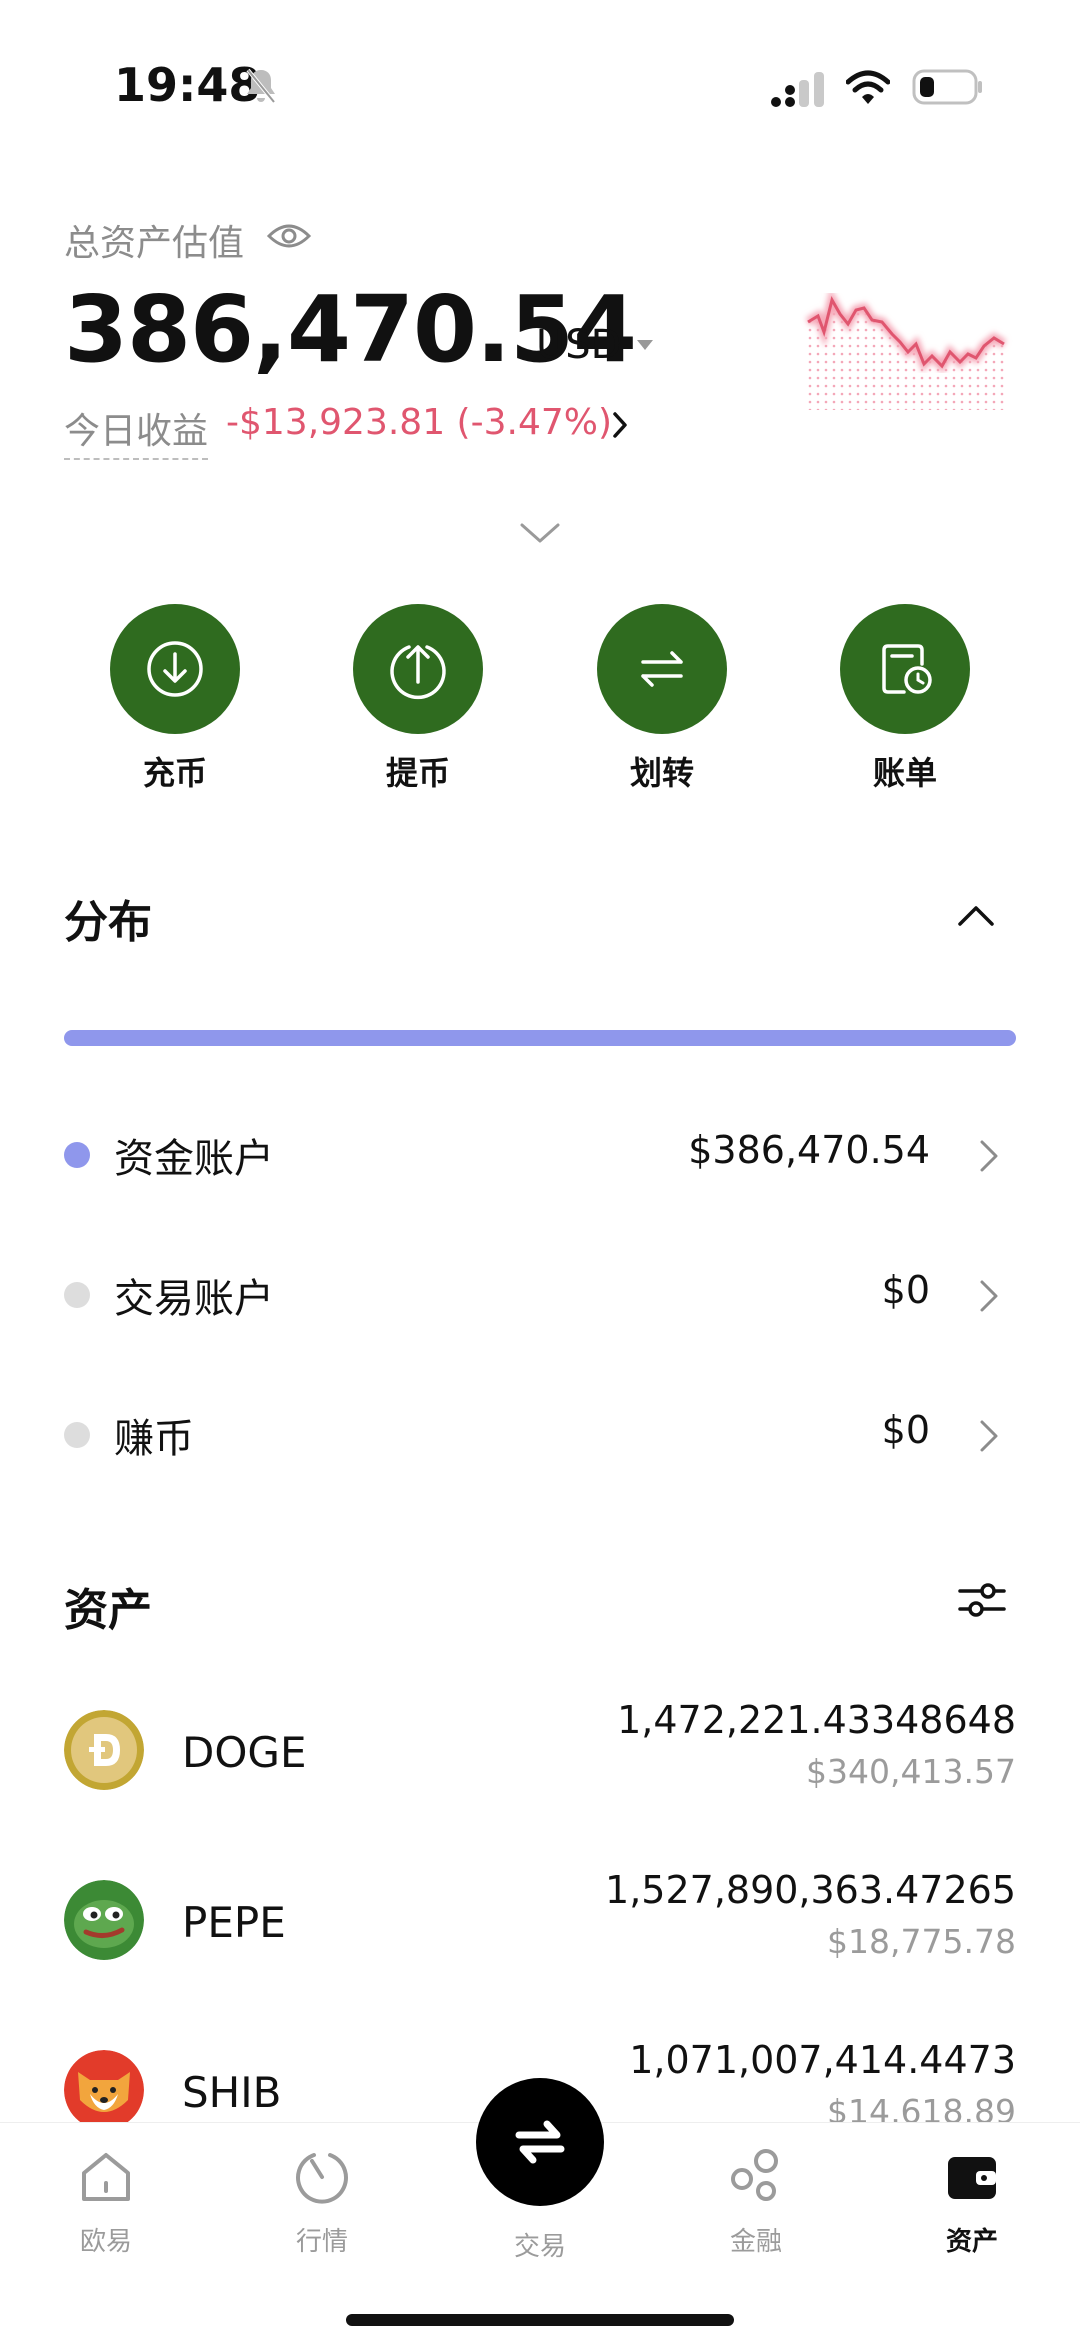 This screenshot has height=2348, width=1080. Describe the element at coordinates (417, 773) in the screenshot. I see `withdraw-label: 提币` at that location.